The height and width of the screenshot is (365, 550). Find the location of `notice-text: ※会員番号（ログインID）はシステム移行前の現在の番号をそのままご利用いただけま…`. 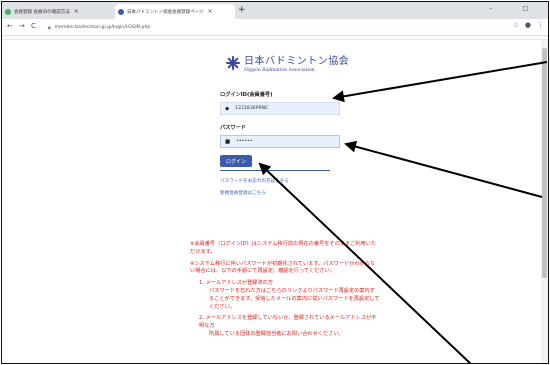

notice-text: ※会員番号（ログインID）はシステム移行前の現在の番号をそのままご利用いただけま… is located at coordinates (285, 292).